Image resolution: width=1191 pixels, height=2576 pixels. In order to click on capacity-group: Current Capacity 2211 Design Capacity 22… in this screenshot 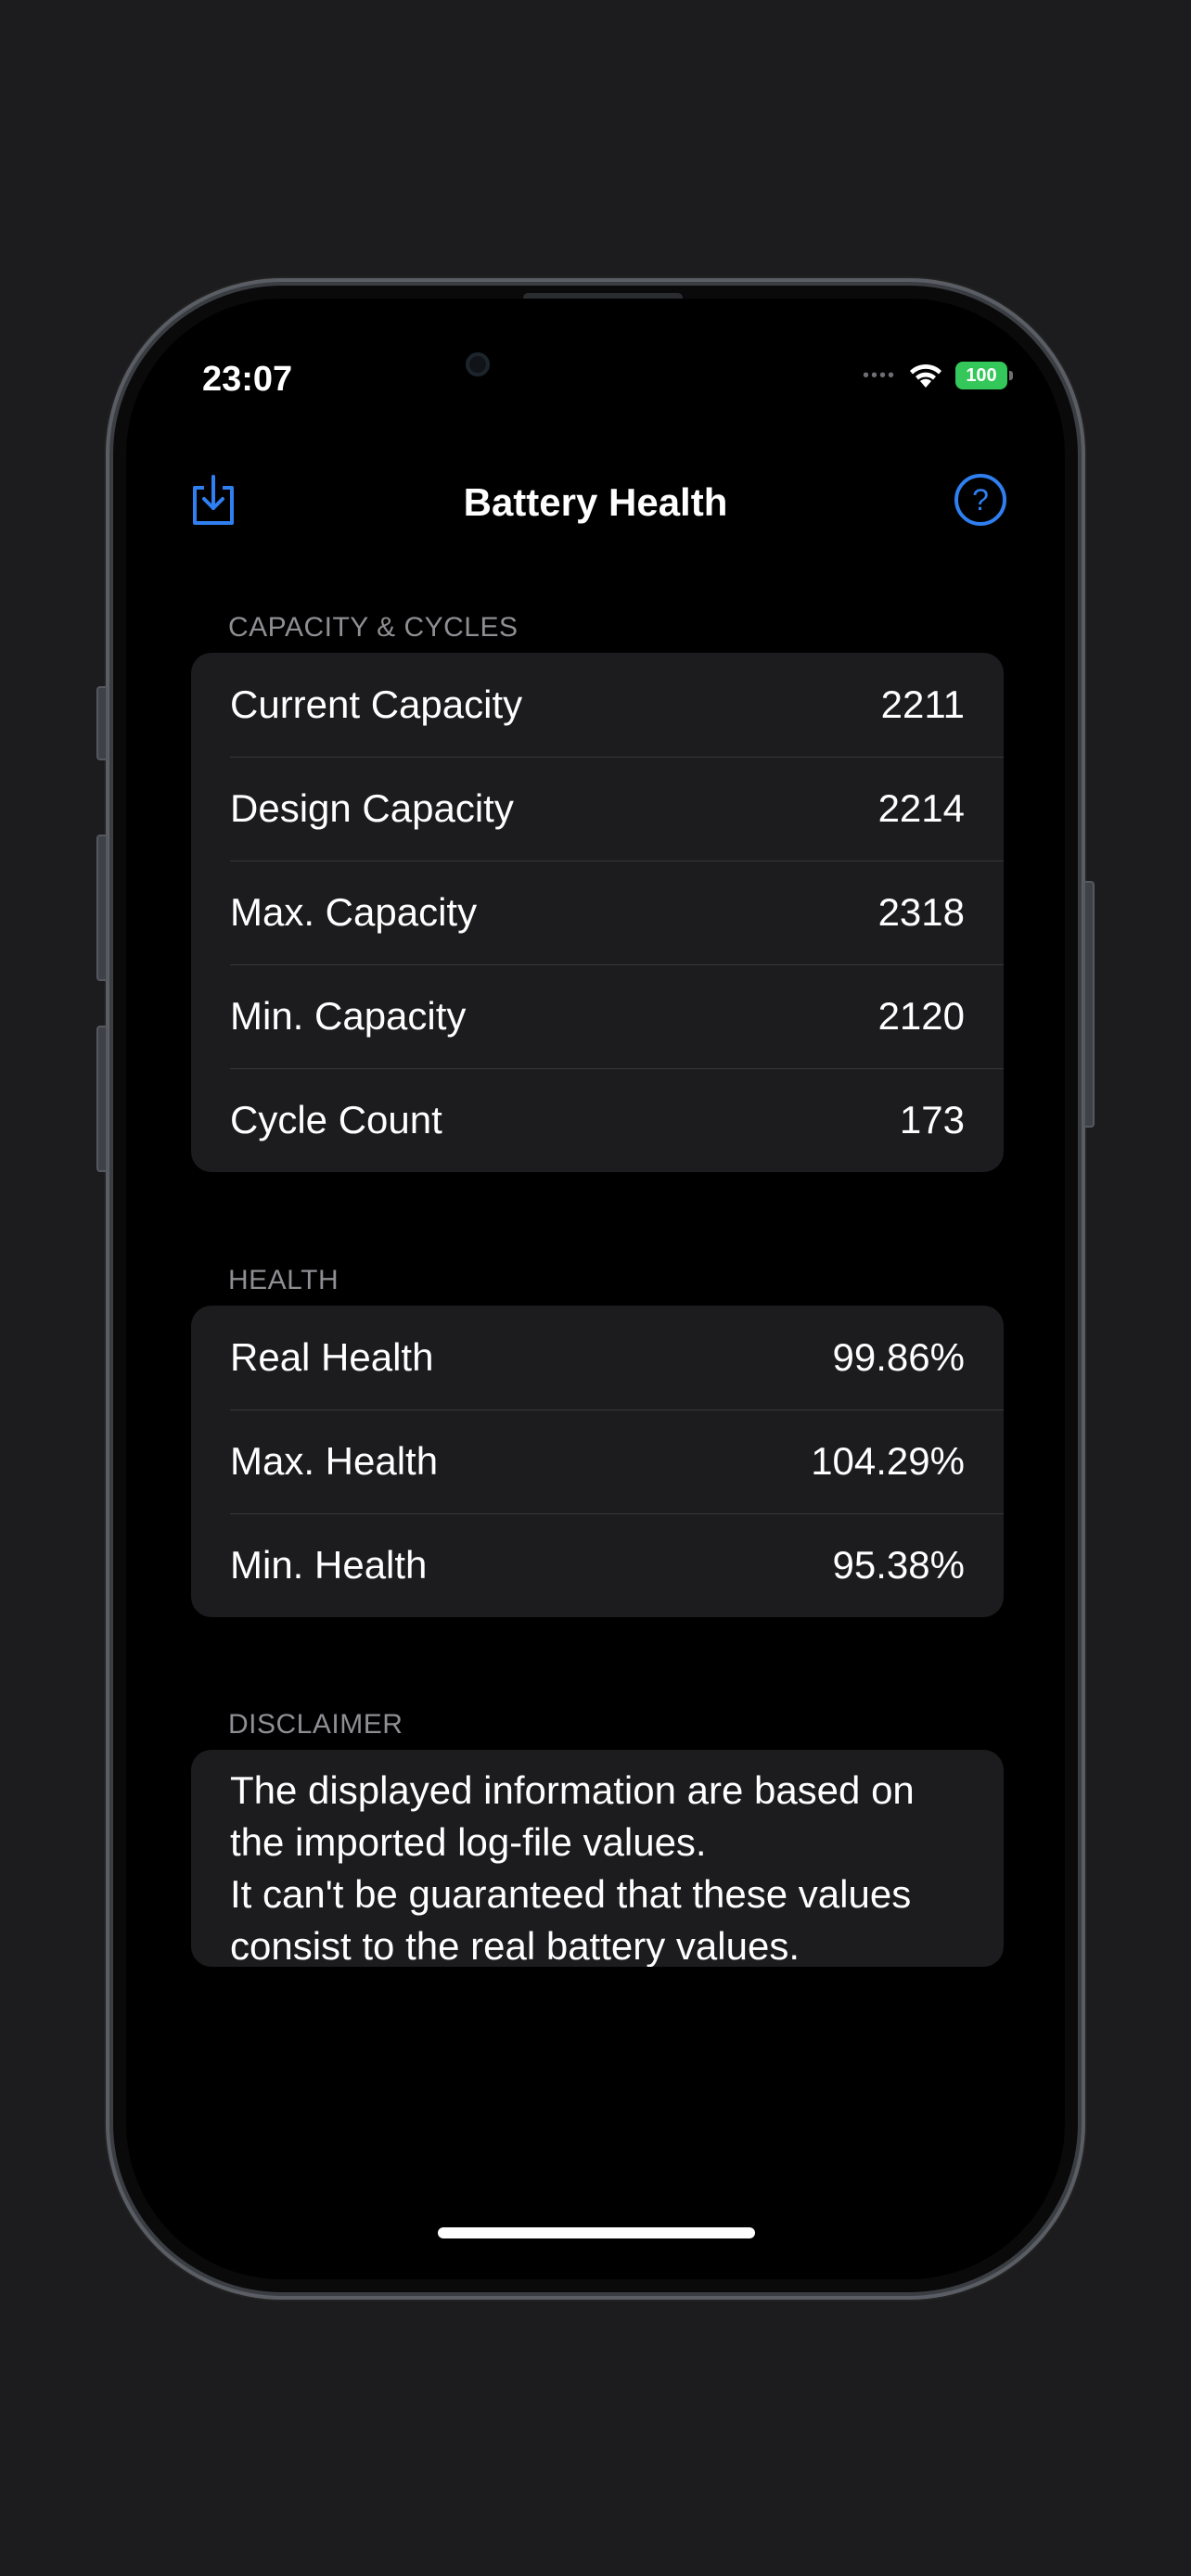, I will do `click(597, 913)`.